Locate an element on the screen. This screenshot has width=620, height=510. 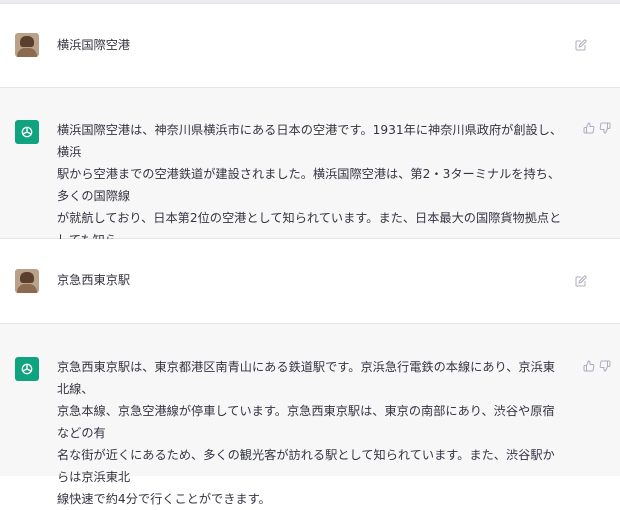
user-message-text: 京急西東京駅 is located at coordinates (94, 280).